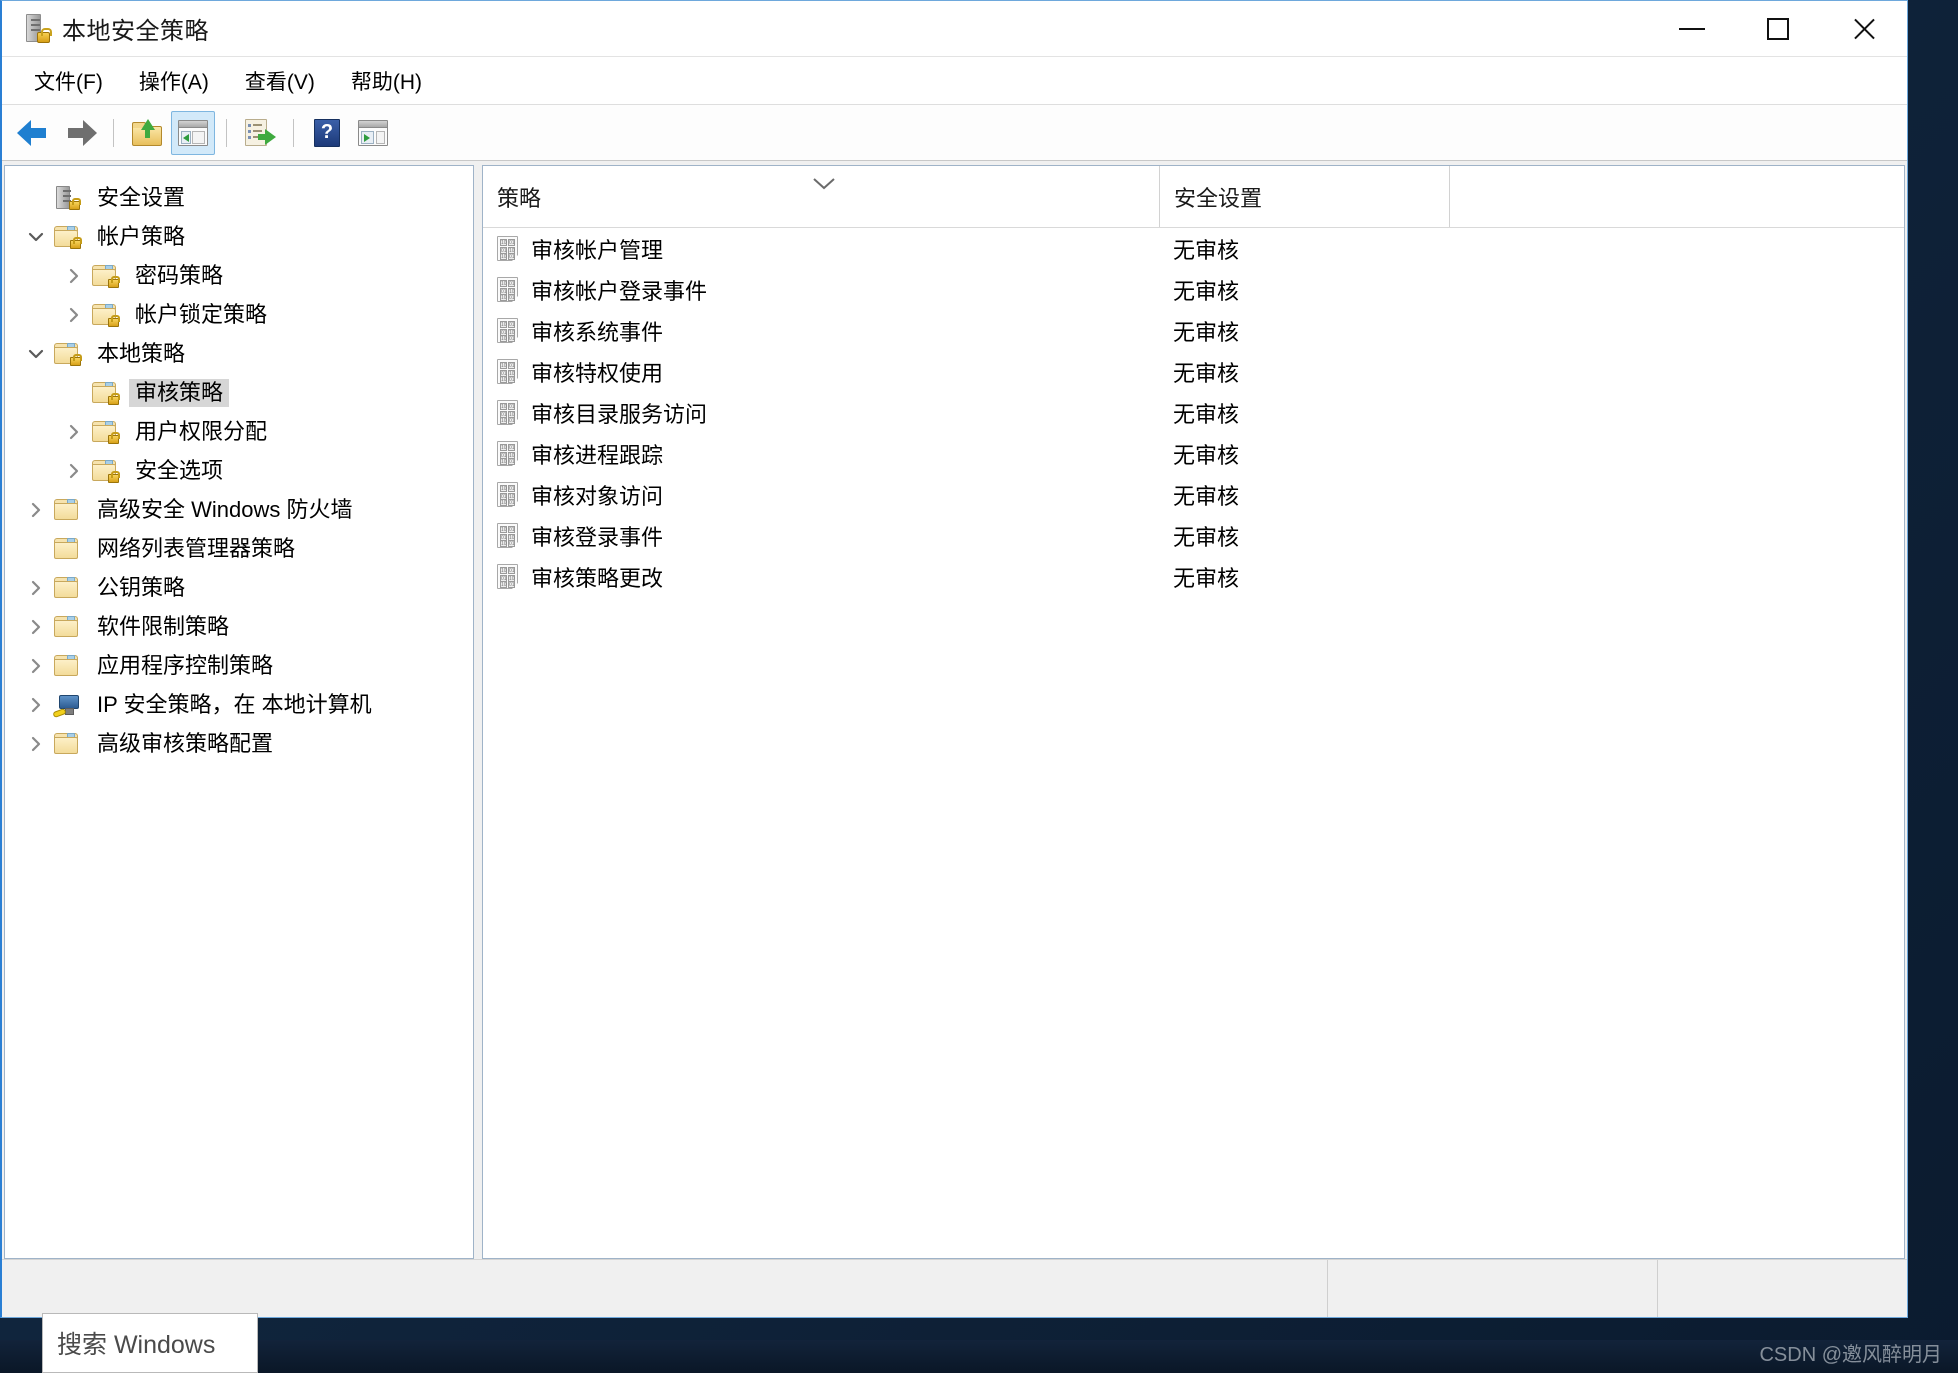 This screenshot has height=1373, width=1958. I want to click on tree-item: 帐户锁定策略, so click(239, 314).